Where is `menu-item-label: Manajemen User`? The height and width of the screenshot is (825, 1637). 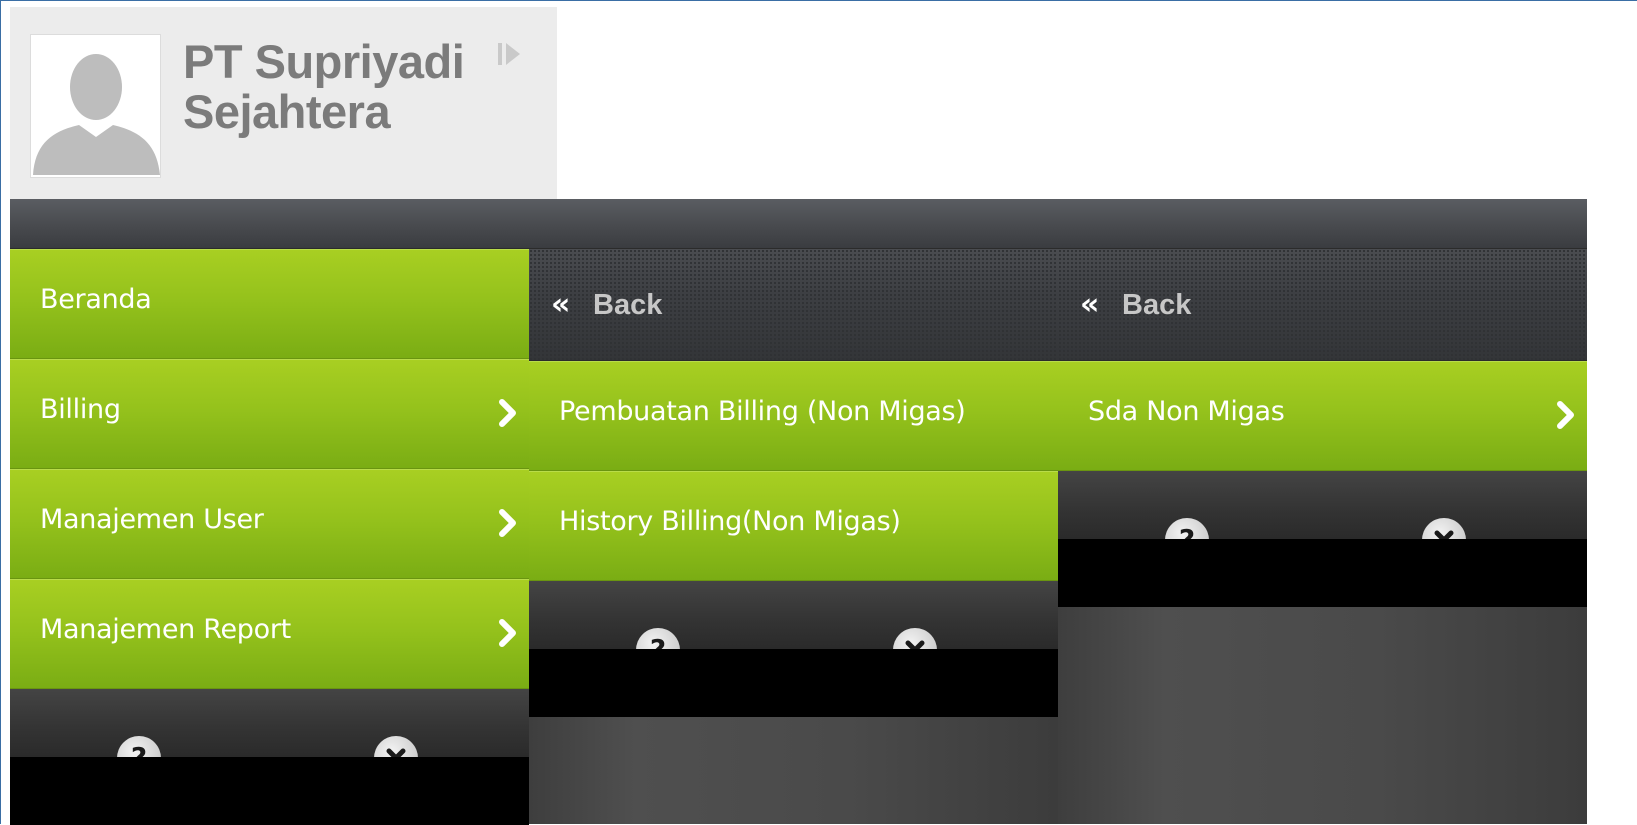
menu-item-label: Manajemen User is located at coordinates (152, 519).